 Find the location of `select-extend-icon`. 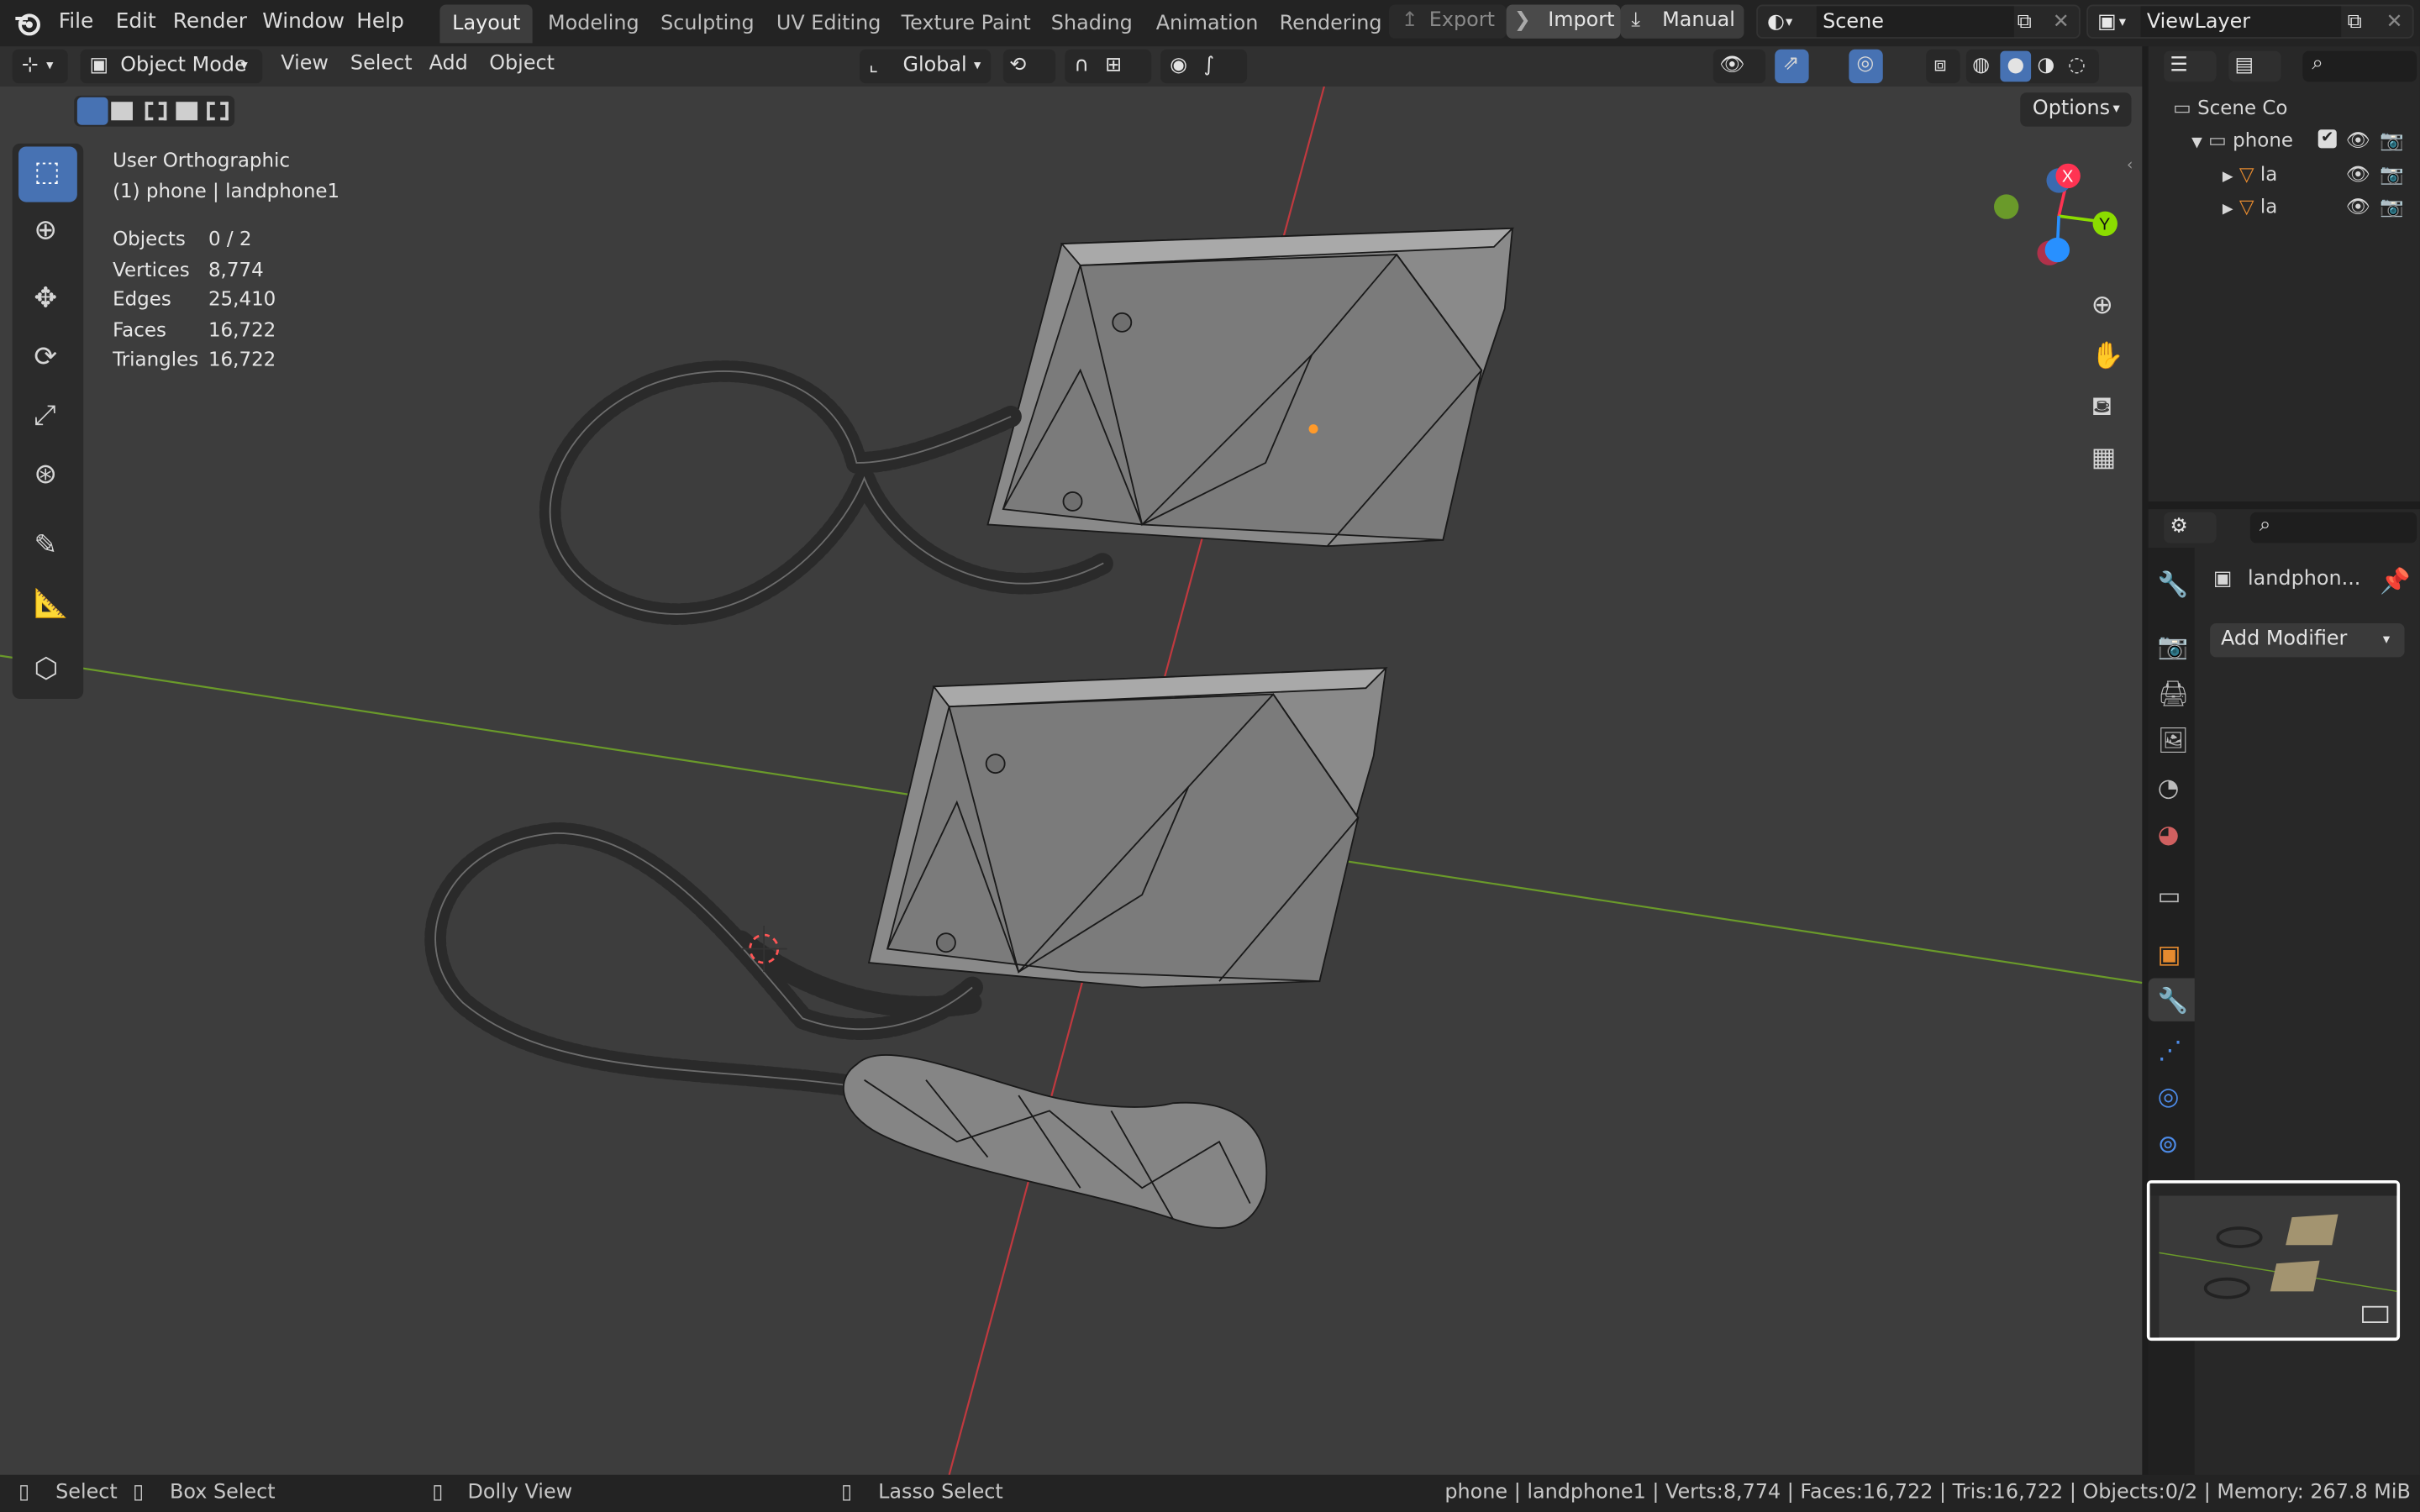

select-extend-icon is located at coordinates (122, 111).